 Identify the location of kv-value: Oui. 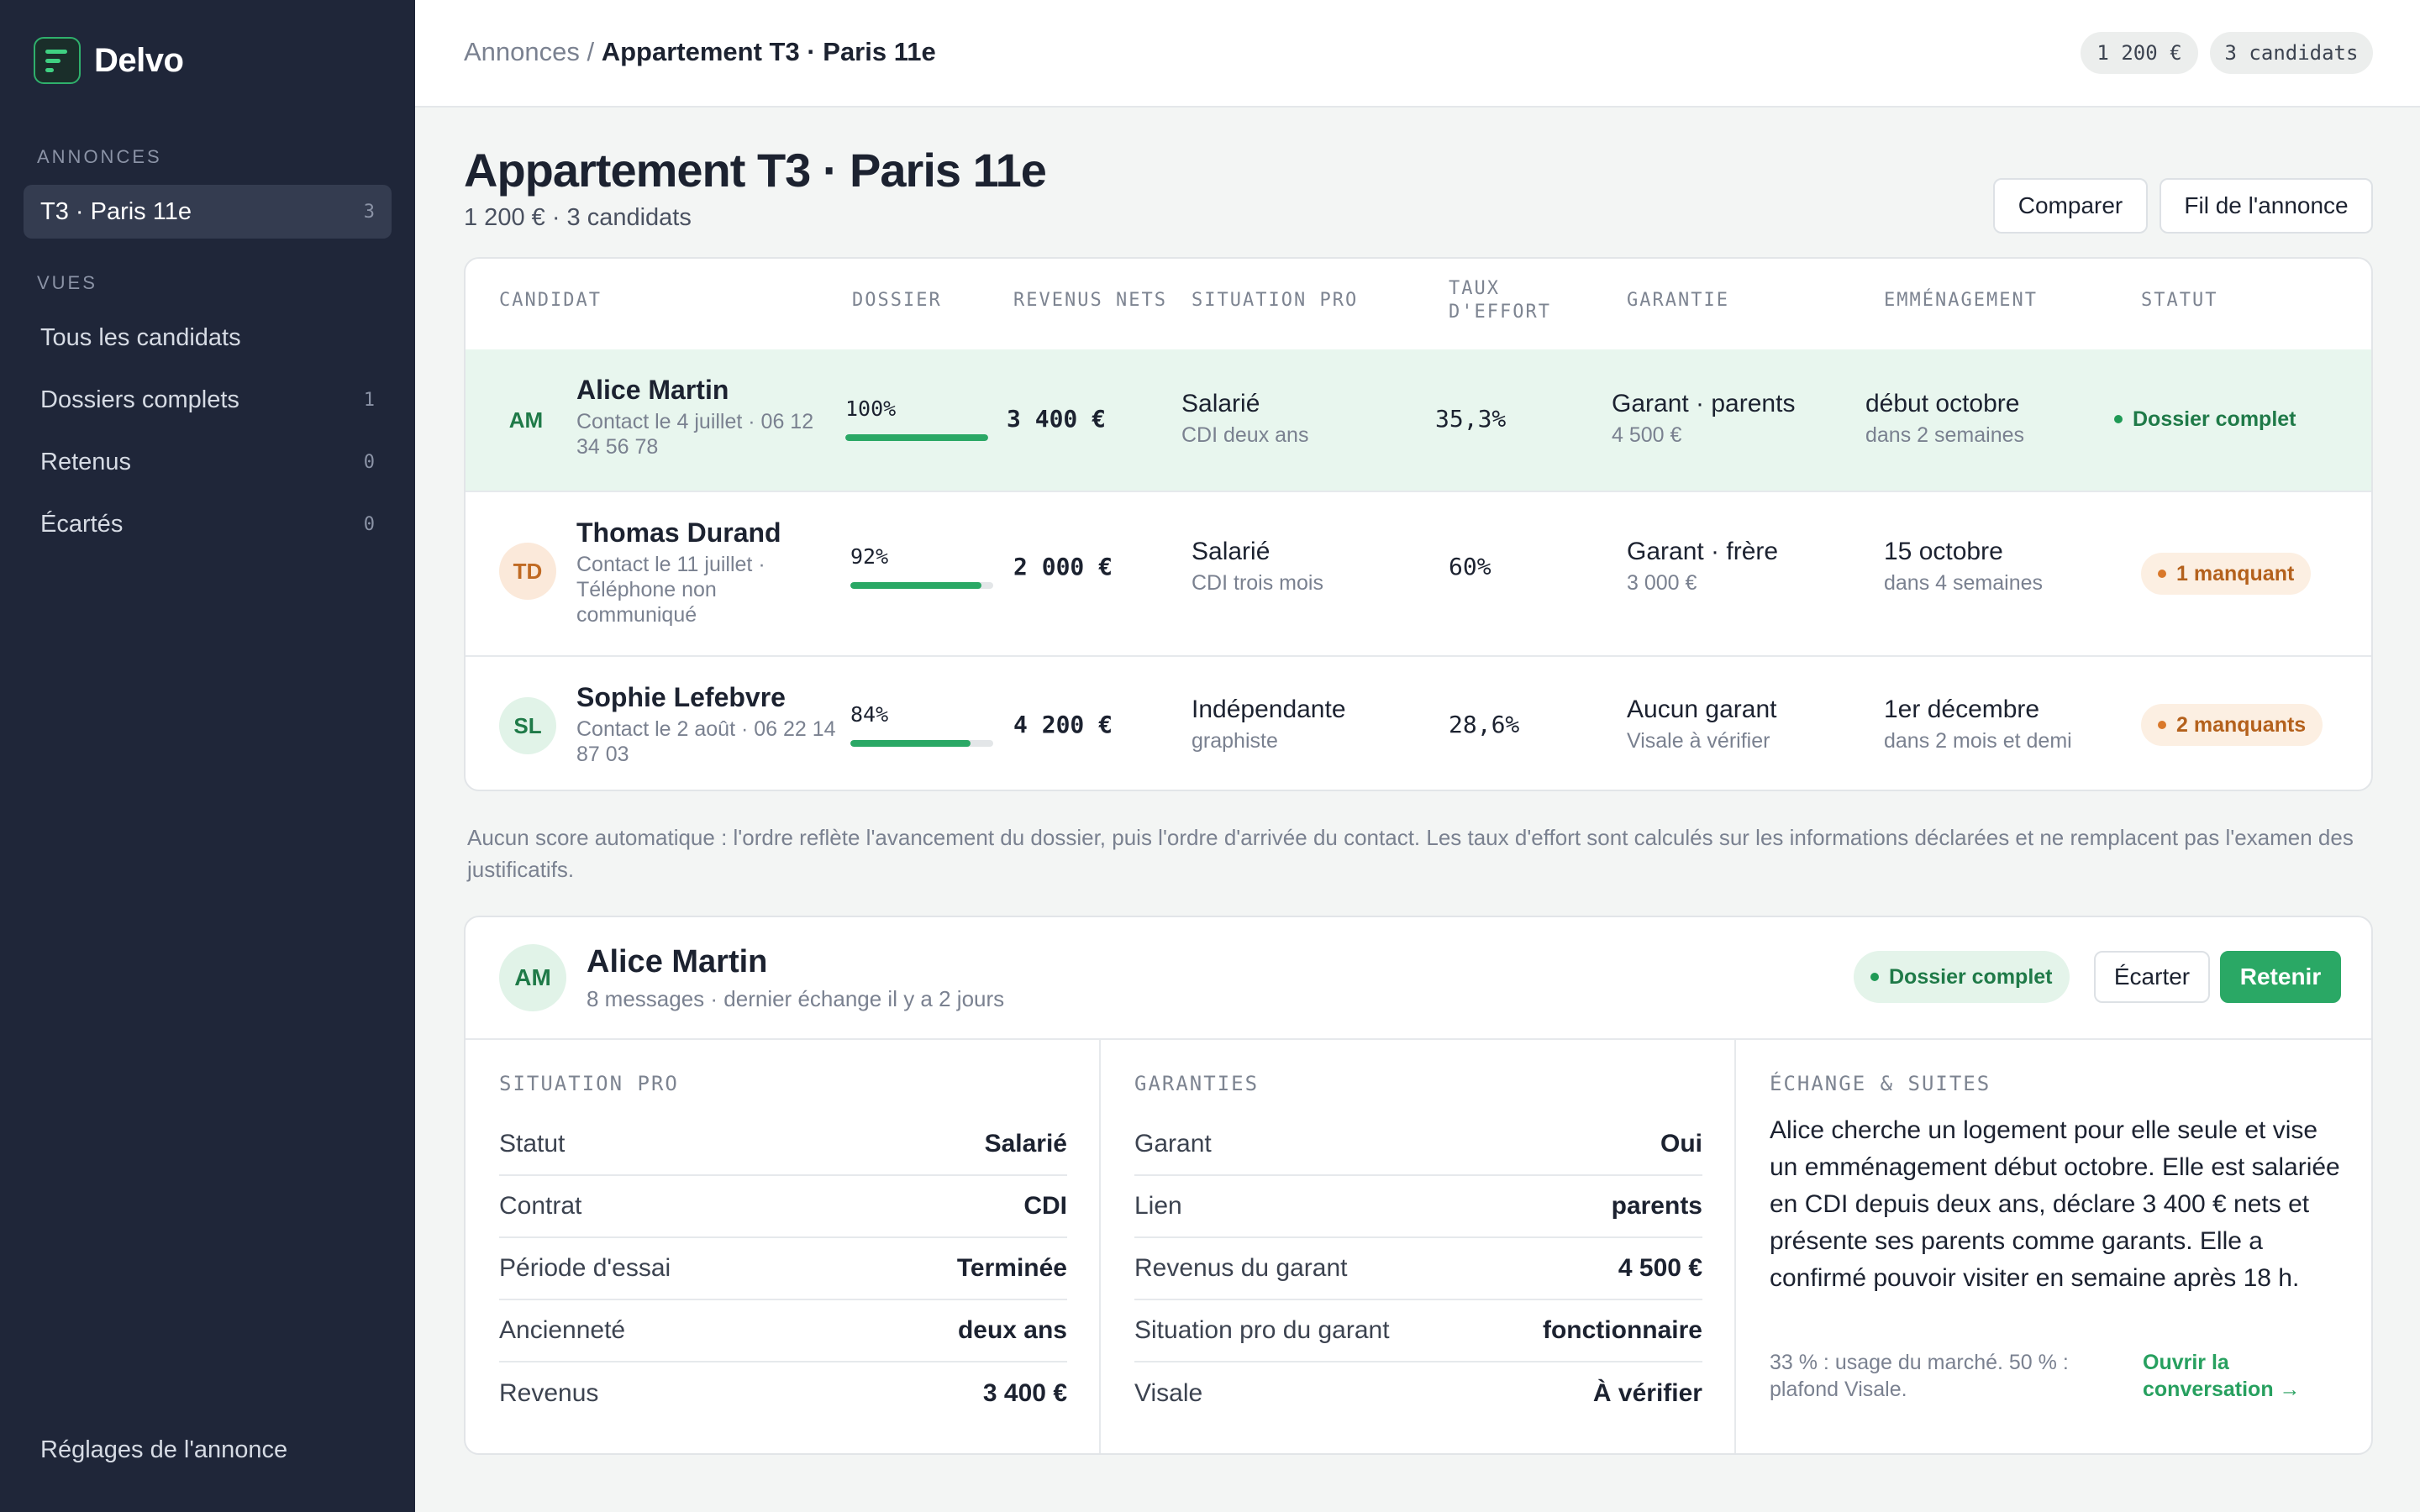
(1681, 1144).